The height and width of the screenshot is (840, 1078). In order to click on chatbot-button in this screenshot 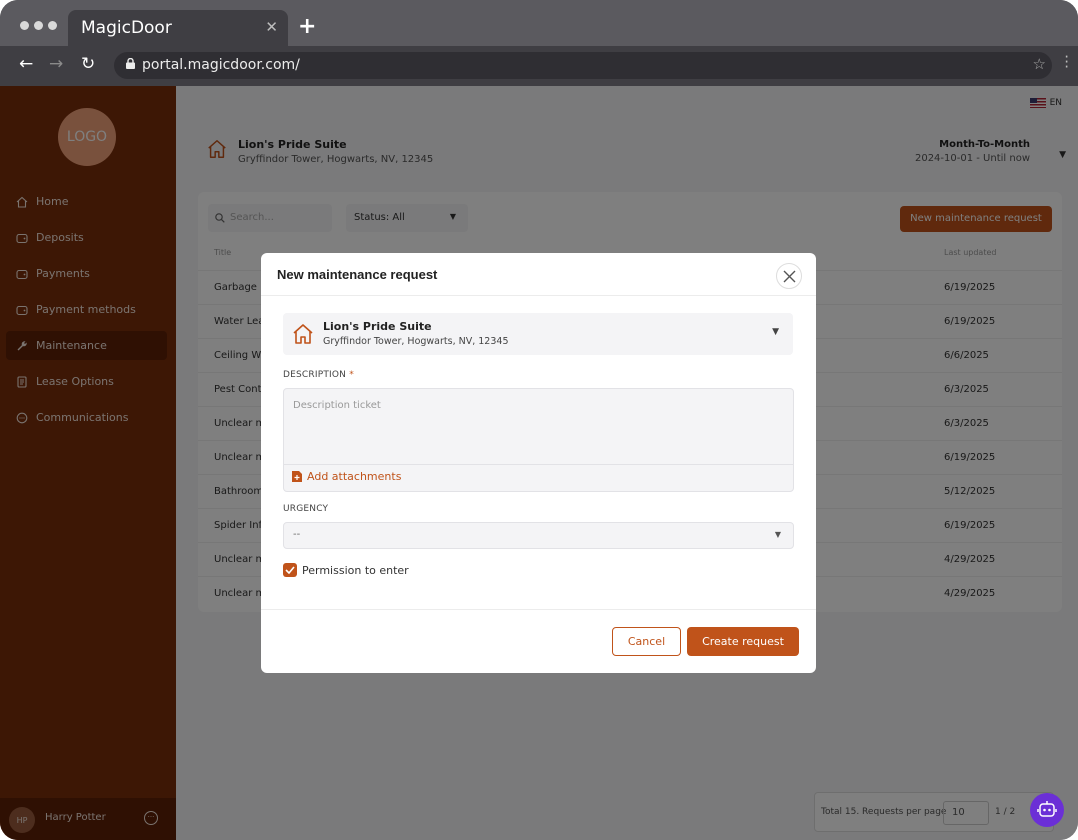, I will do `click(1047, 810)`.